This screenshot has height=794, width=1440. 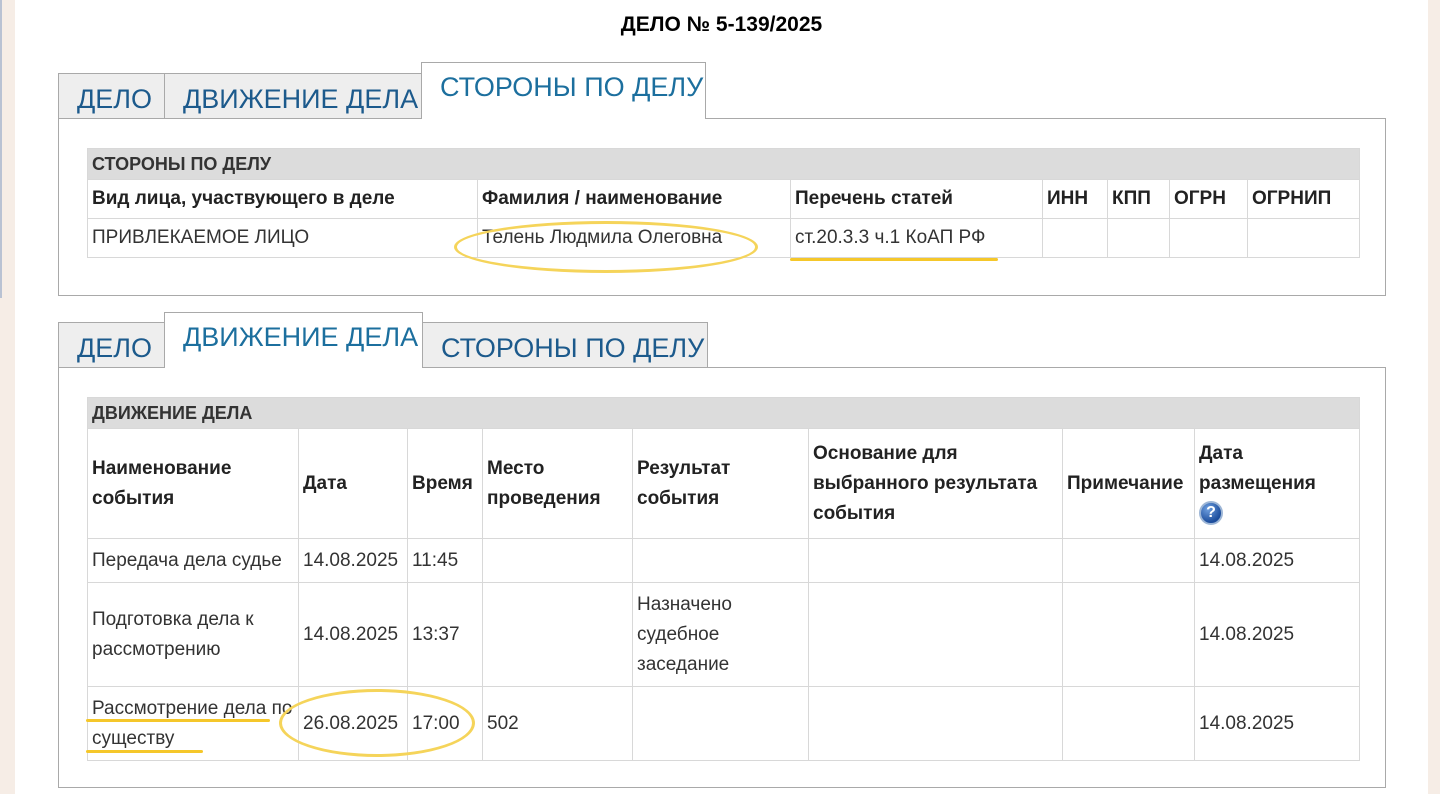 What do you see at coordinates (282, 238) in the screenshot?
I see `party-role: ПРИВЛЕКАЕМОЕ ЛИЦО` at bounding box center [282, 238].